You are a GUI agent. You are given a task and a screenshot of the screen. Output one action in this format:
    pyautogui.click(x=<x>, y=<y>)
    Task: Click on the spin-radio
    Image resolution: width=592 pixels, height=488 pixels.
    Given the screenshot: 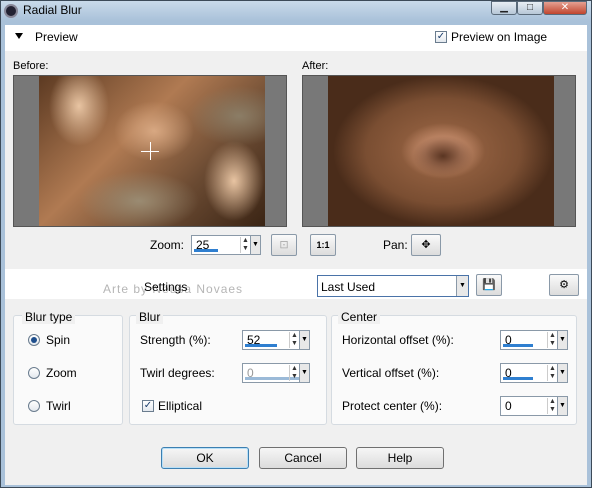 What is the action you would take?
    pyautogui.click(x=34, y=340)
    